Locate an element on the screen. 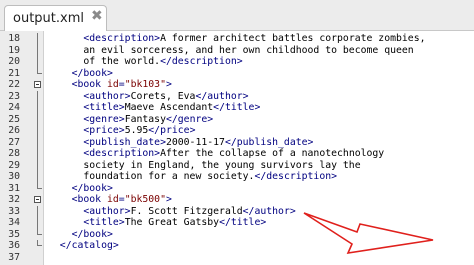 The height and width of the screenshot is (265, 474). tab-bar: output.xml ✖ is located at coordinates (237, 15).